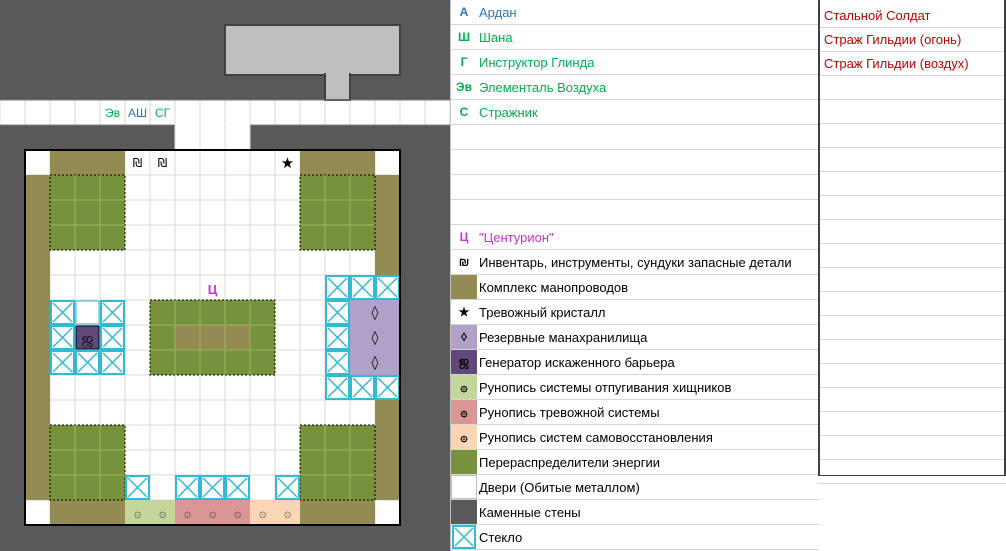 This screenshot has height=551, width=1006. I want to click on legend-row: ஜ Генератор искаженного барьера, so click(635, 362).